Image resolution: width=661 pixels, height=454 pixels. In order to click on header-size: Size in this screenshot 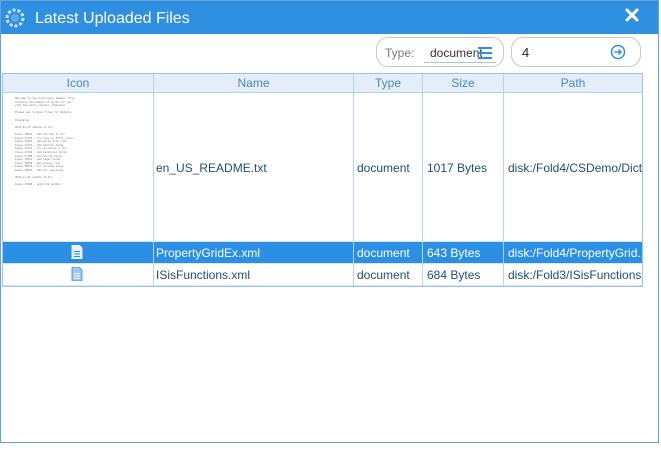, I will do `click(463, 83)`.